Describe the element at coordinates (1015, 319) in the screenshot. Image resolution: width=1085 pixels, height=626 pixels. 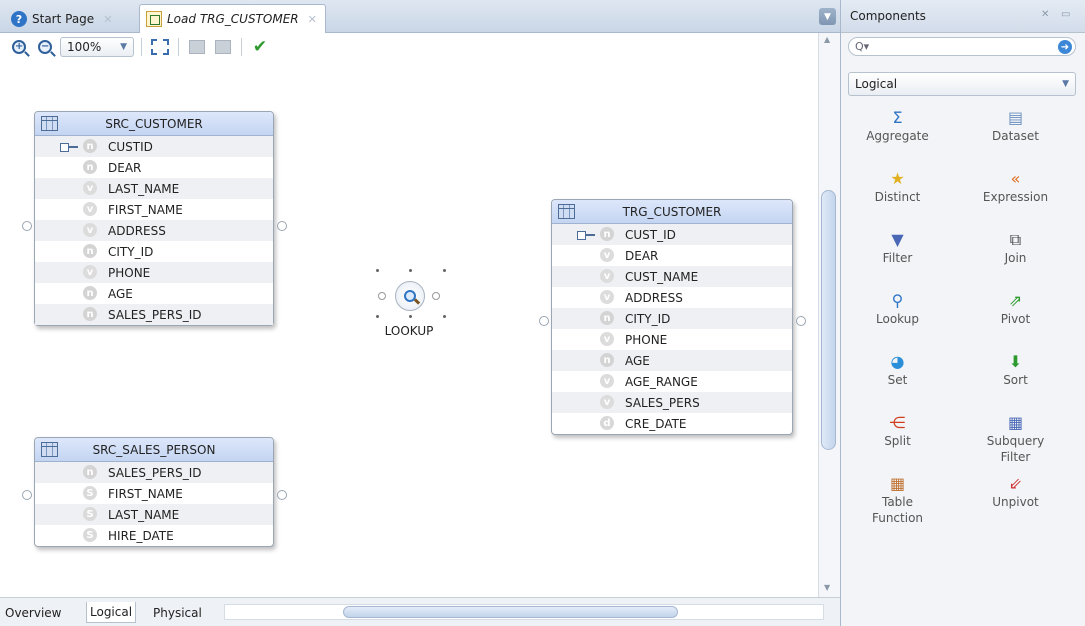
I see `component-label: Pivot` at that location.